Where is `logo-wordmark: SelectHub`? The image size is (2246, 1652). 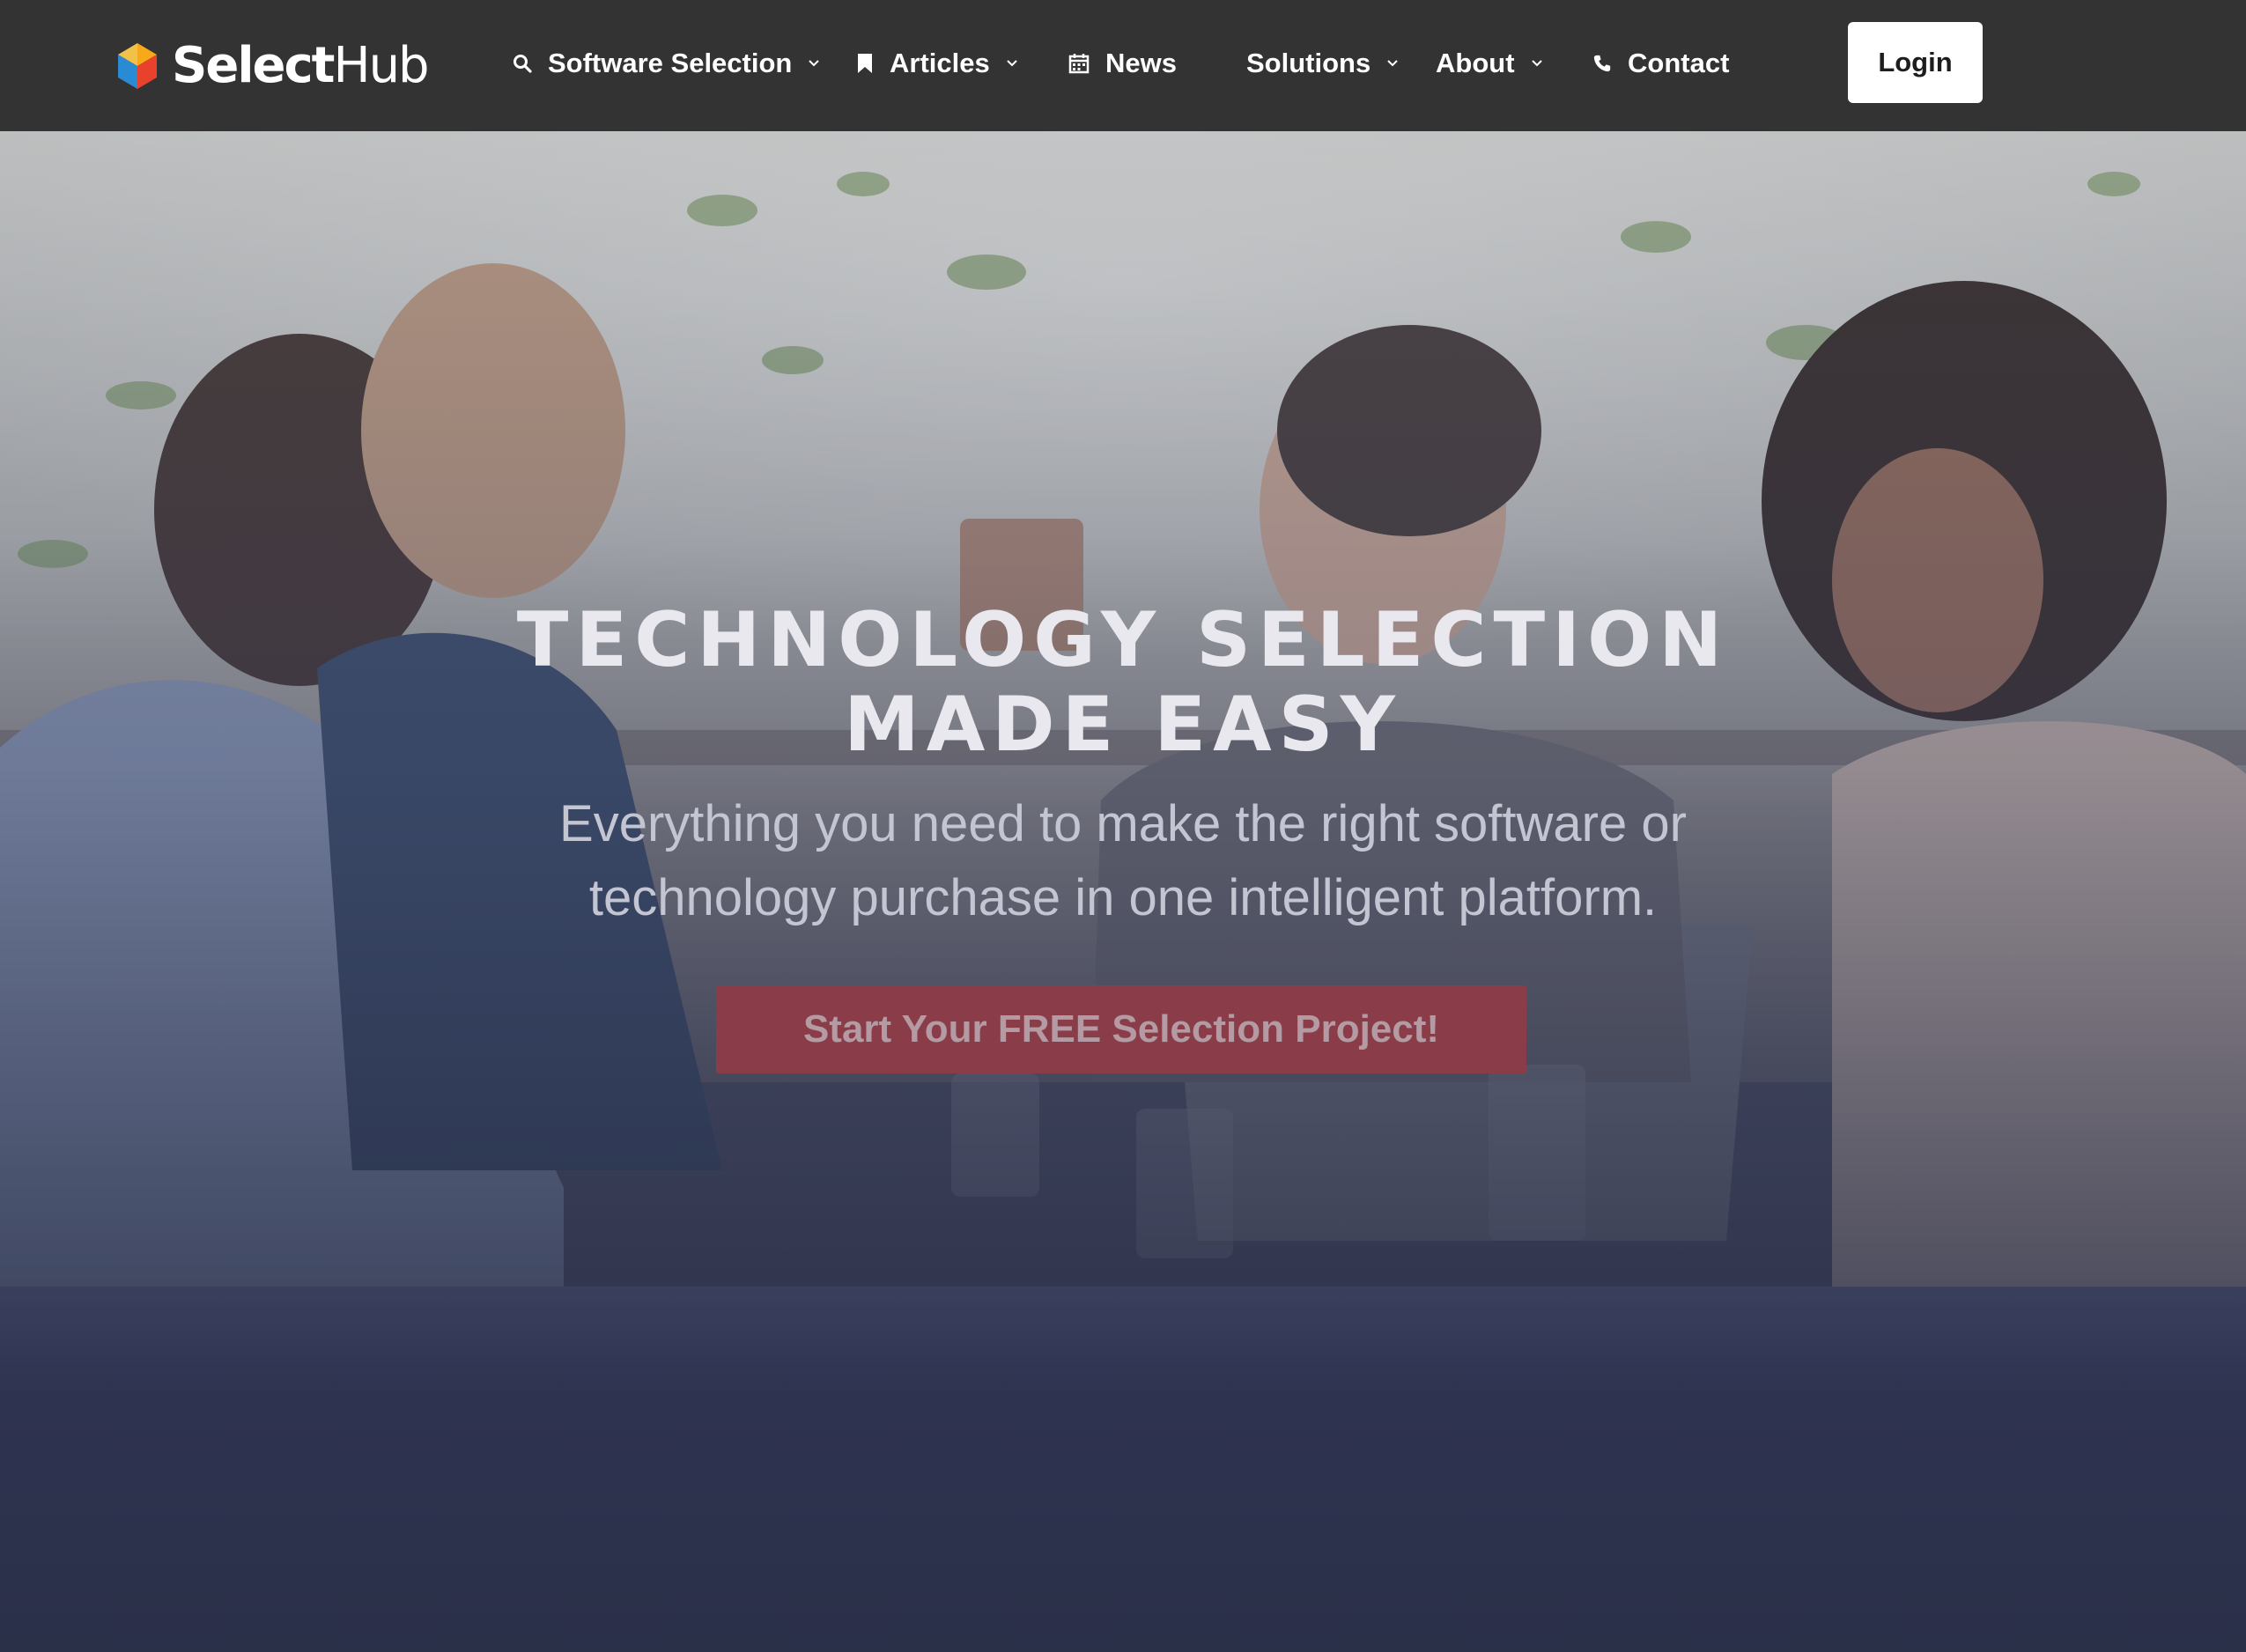
logo-wordmark: SelectHub is located at coordinates (301, 65).